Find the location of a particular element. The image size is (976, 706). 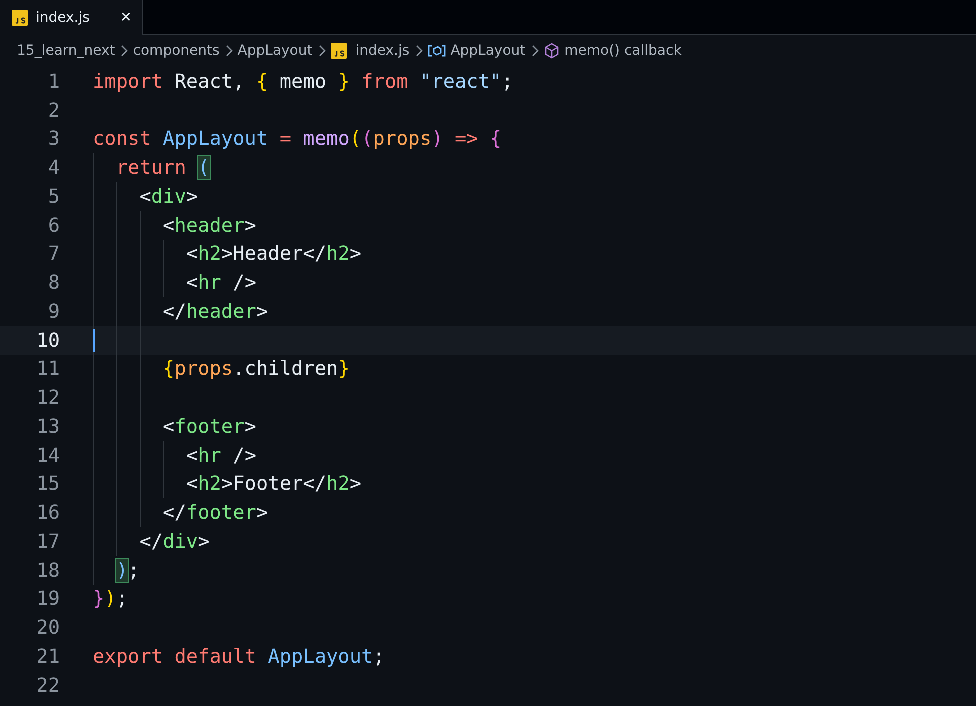

line-number: 9 is located at coordinates (53, 311).